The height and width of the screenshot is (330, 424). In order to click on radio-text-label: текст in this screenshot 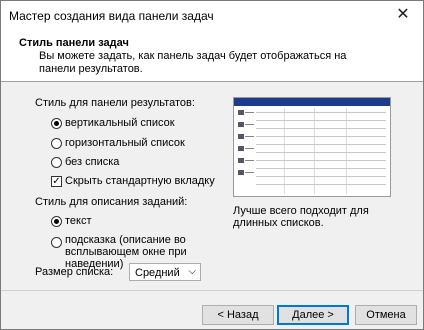, I will do `click(78, 221)`.